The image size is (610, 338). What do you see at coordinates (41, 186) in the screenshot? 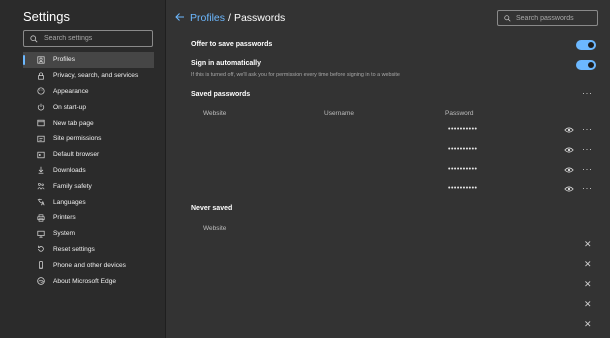
I see `family-icon` at bounding box center [41, 186].